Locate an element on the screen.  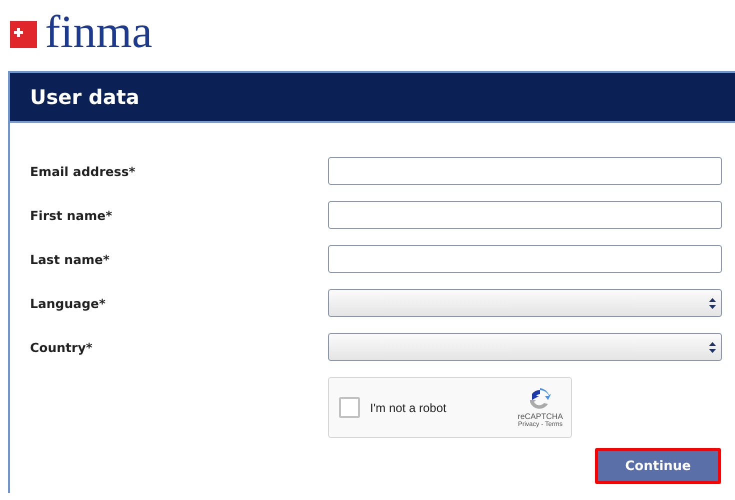
field-label: Last name* is located at coordinates (70, 259).